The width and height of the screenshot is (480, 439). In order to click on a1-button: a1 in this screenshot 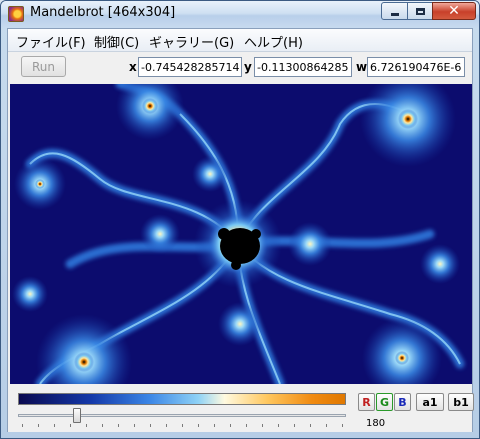, I will do `click(430, 402)`.